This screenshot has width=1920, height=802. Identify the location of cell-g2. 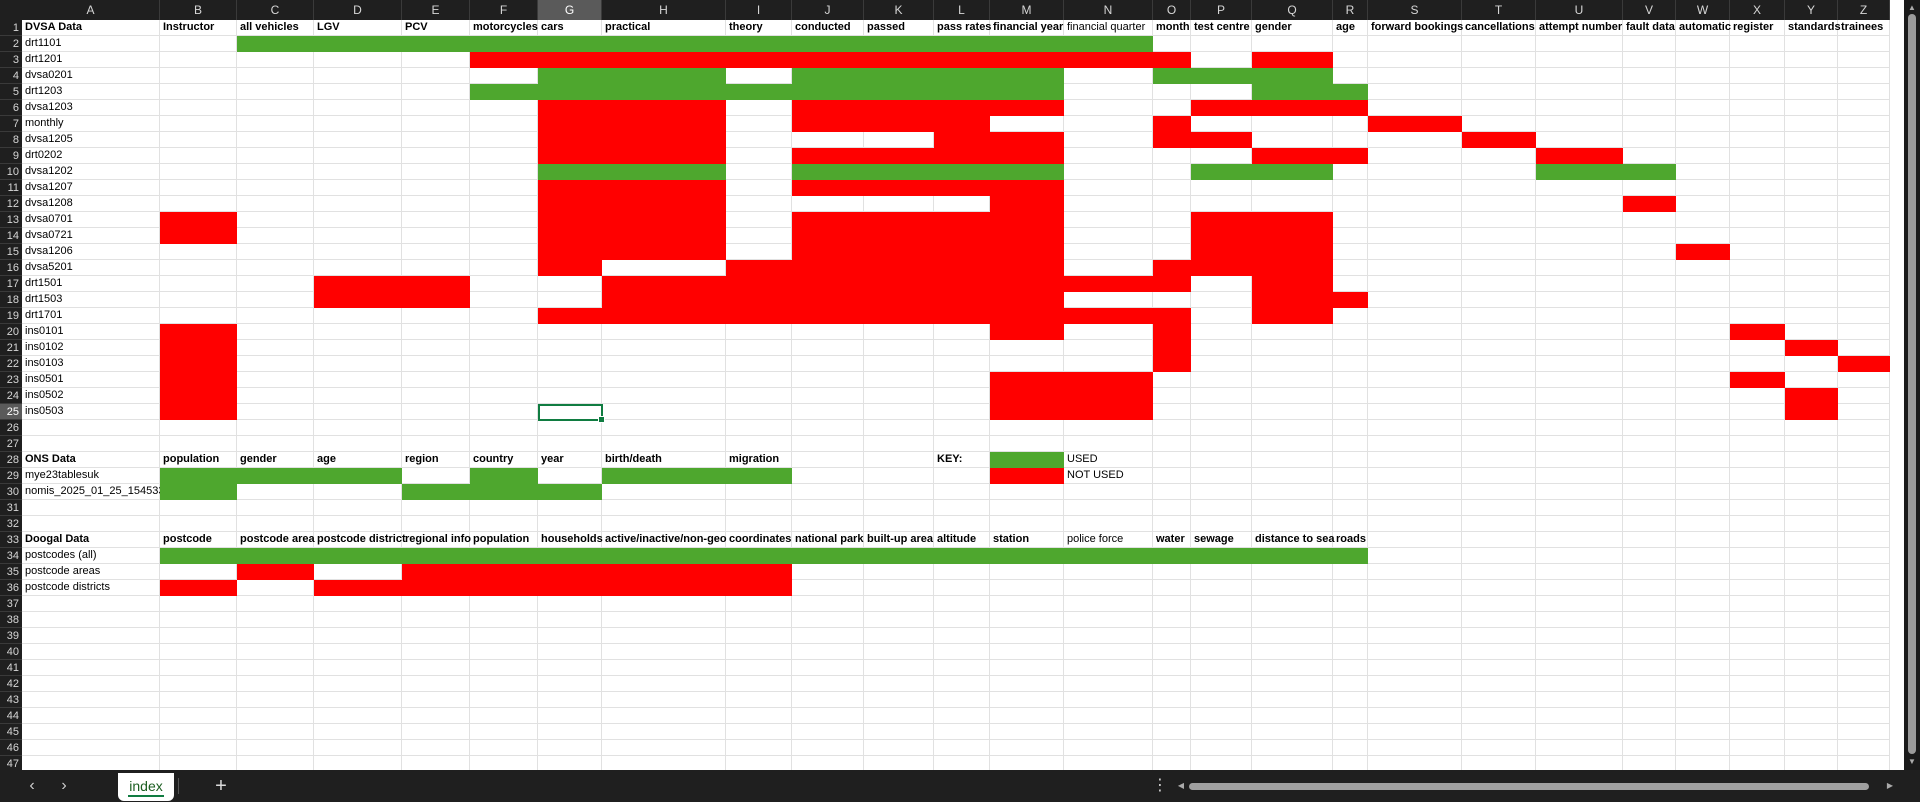
(570, 44).